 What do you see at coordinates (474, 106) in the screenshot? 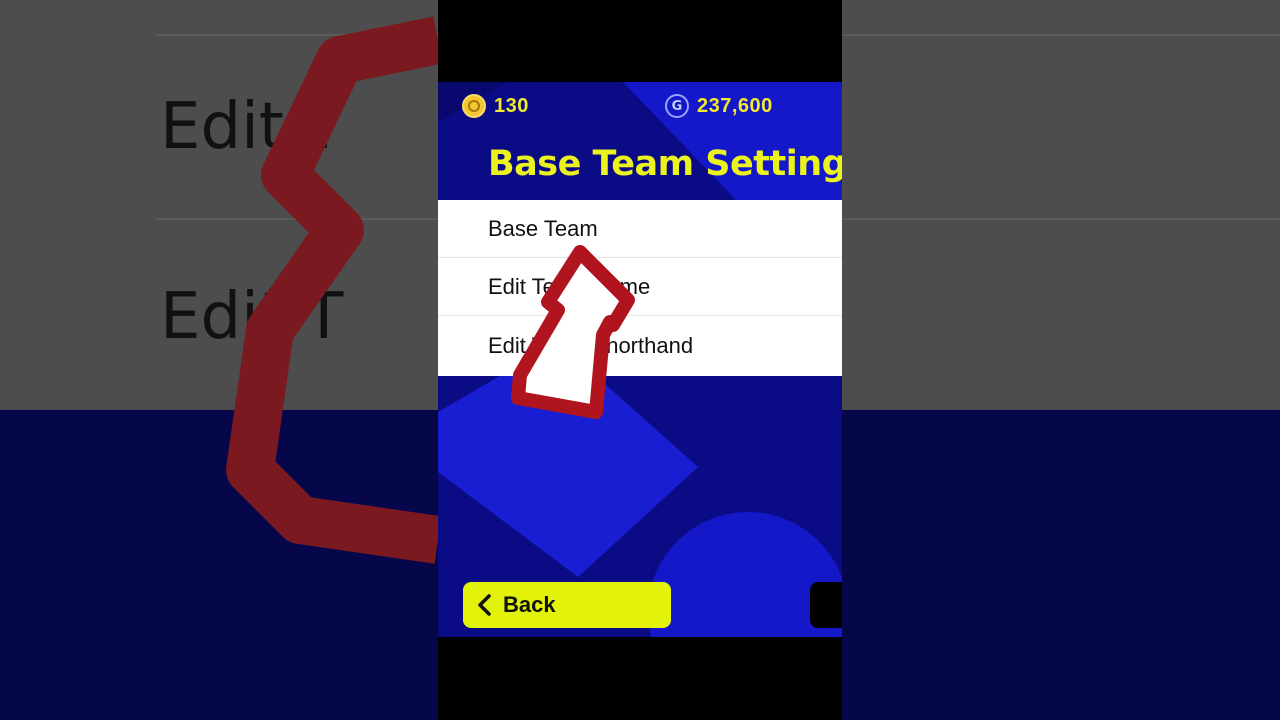
I see `coin-icon` at bounding box center [474, 106].